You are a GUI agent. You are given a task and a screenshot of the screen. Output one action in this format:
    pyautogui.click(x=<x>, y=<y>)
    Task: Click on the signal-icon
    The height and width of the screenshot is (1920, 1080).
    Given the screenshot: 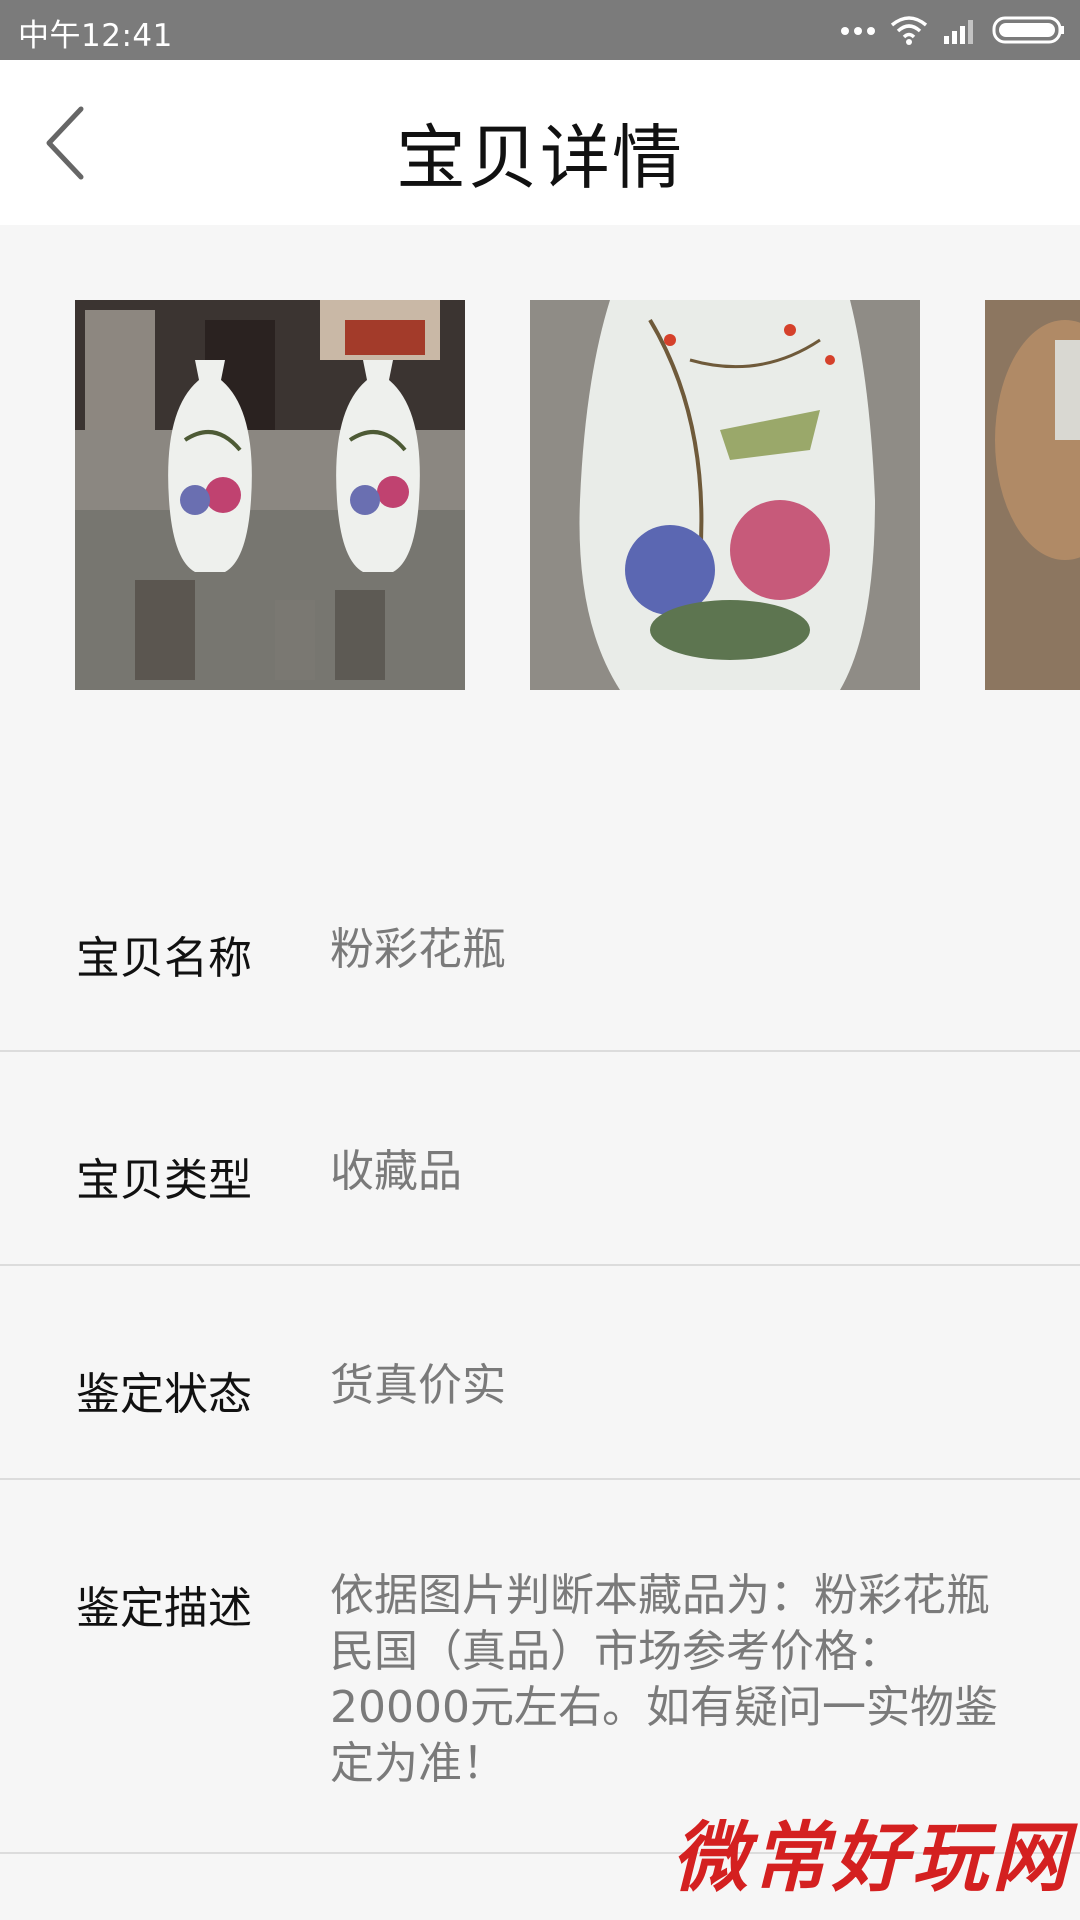 What is the action you would take?
    pyautogui.click(x=960, y=30)
    